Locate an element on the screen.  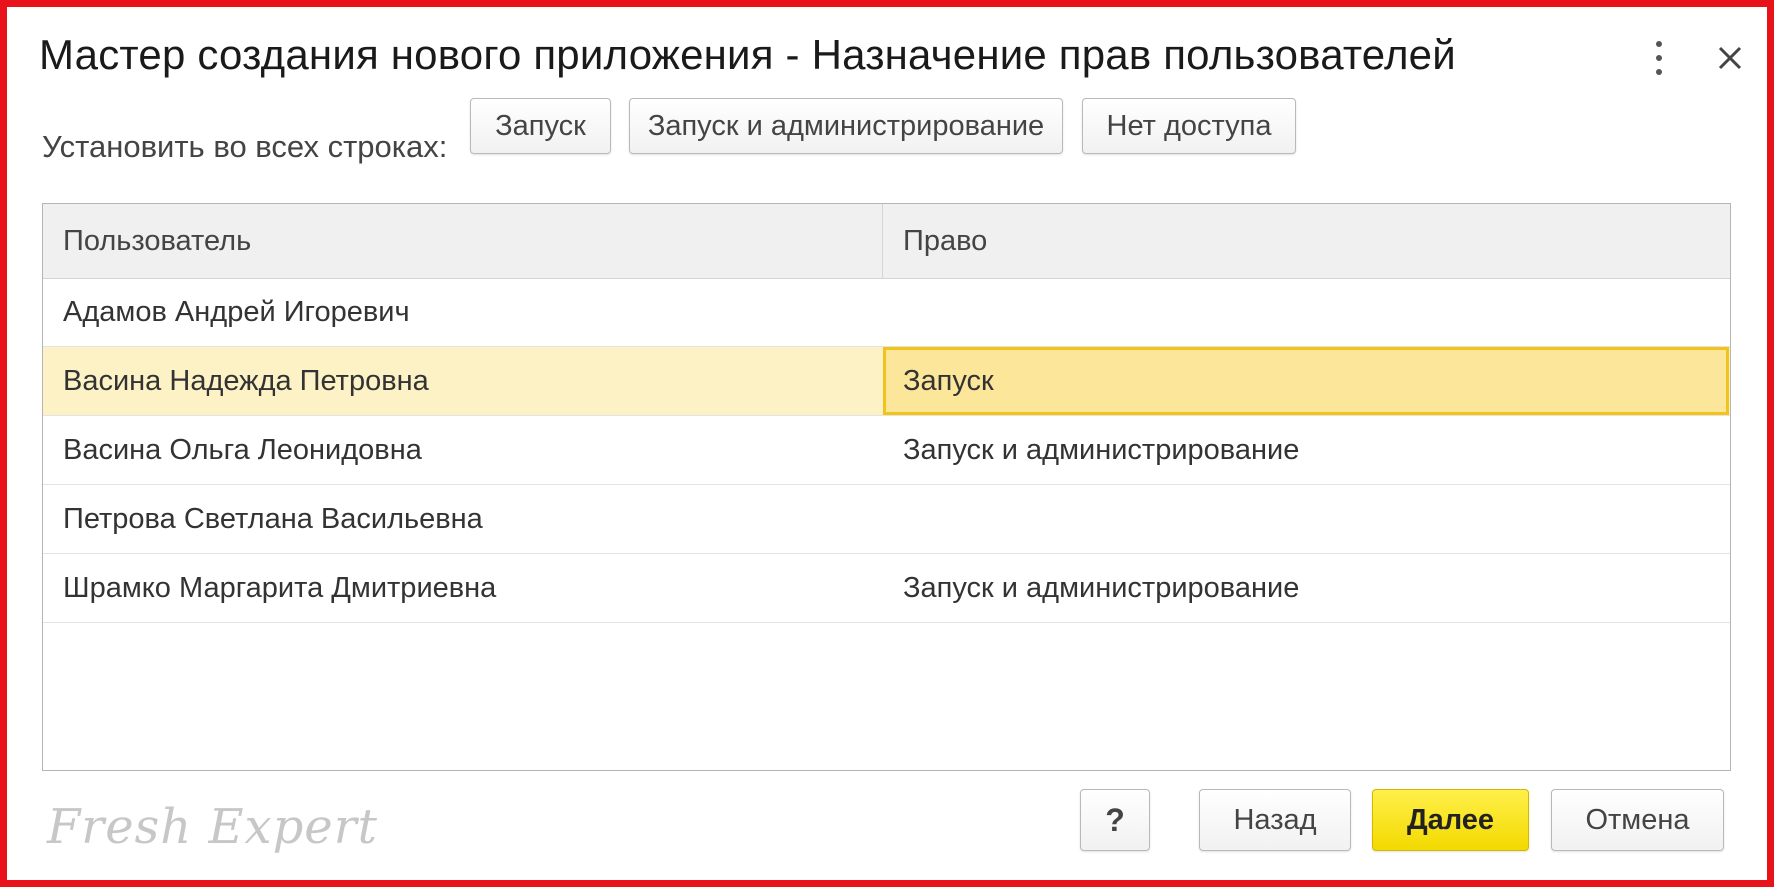
close-icon-glyph is located at coordinates (1730, 58).